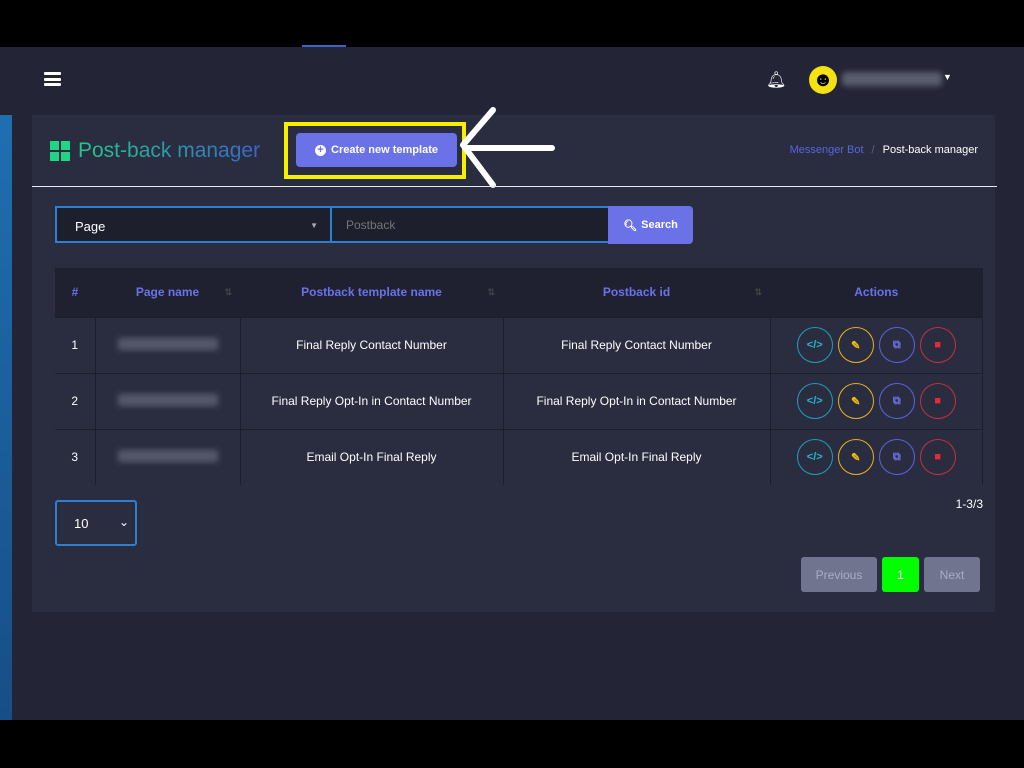 The width and height of the screenshot is (1024, 768). I want to click on page-length-value: 10, so click(81, 523).